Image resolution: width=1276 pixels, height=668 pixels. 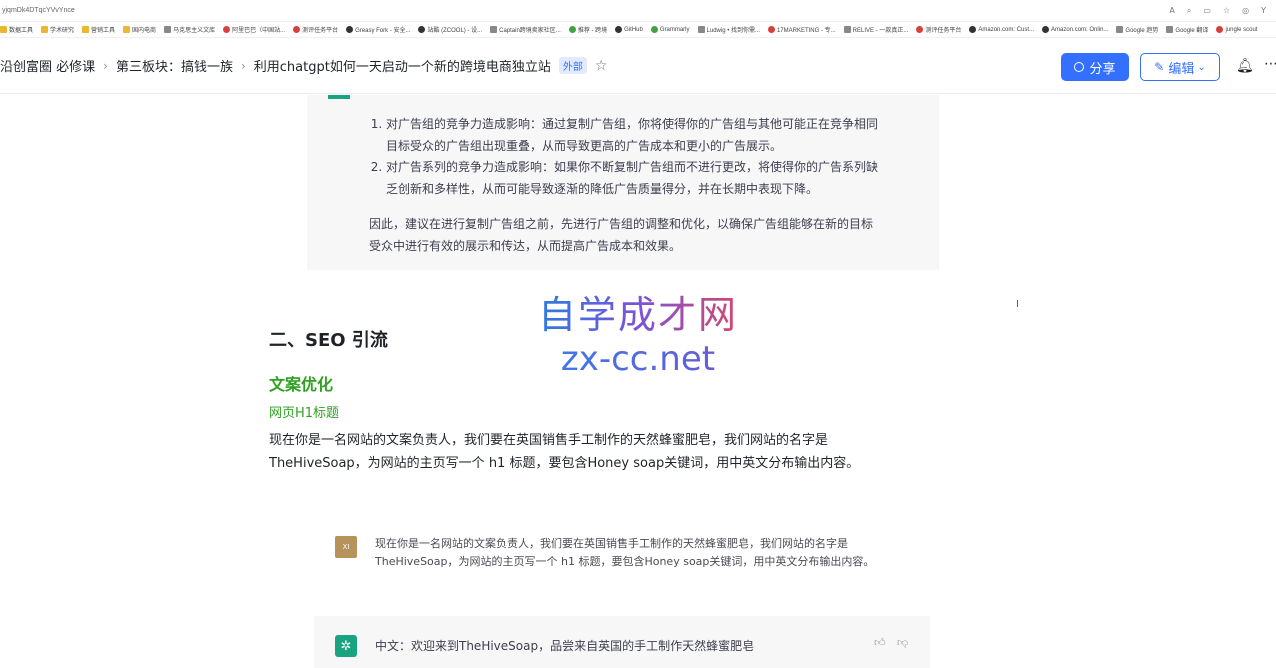 I want to click on bookmark-item: 学术研究, so click(x=57, y=29).